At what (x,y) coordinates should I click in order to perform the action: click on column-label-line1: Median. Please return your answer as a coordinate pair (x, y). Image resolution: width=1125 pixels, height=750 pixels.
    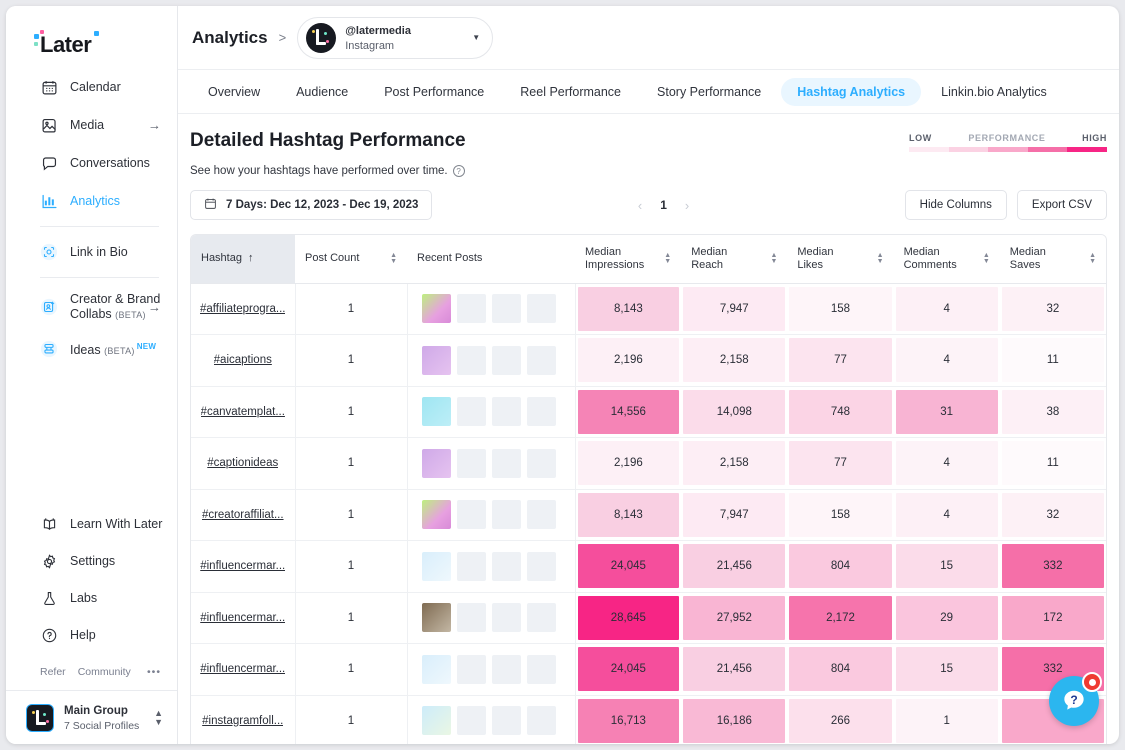
    Looking at the image, I should click on (603, 251).